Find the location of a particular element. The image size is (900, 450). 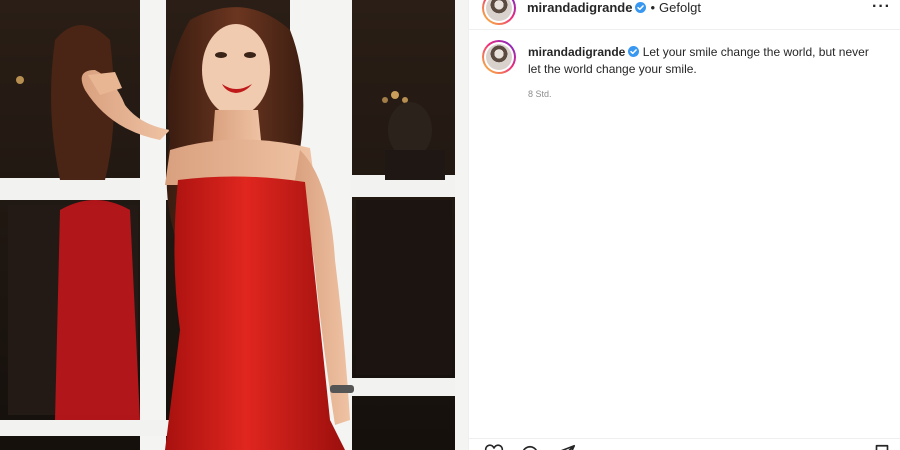

heart-icon is located at coordinates (494, 446).